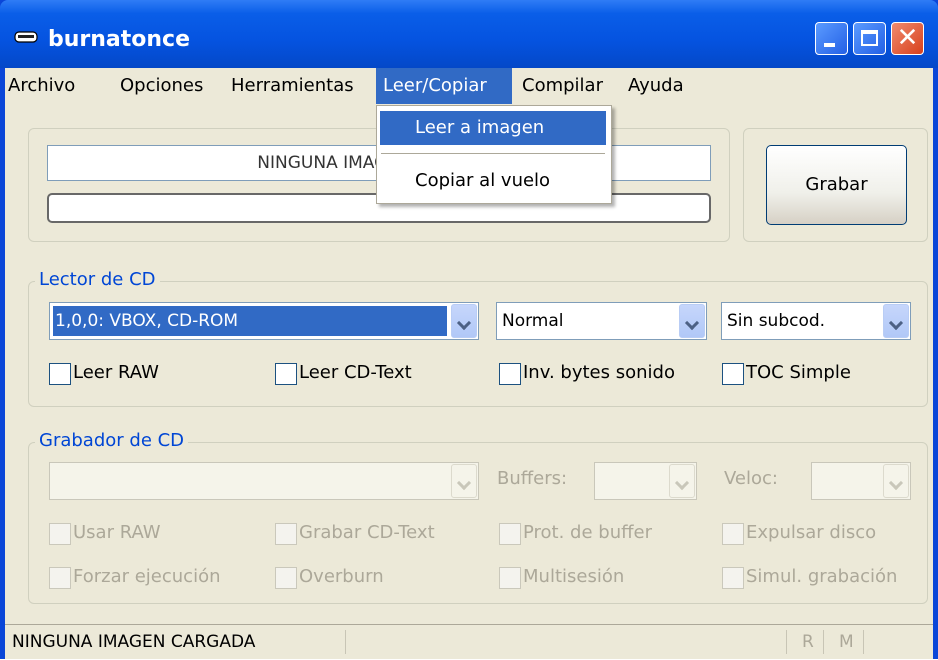 This screenshot has height=660, width=938. I want to click on speed-select, so click(861, 481).